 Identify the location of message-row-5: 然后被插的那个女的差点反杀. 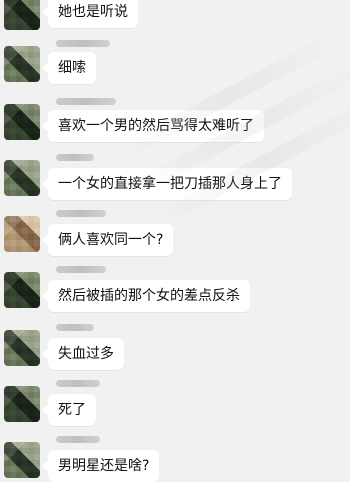
(175, 289).